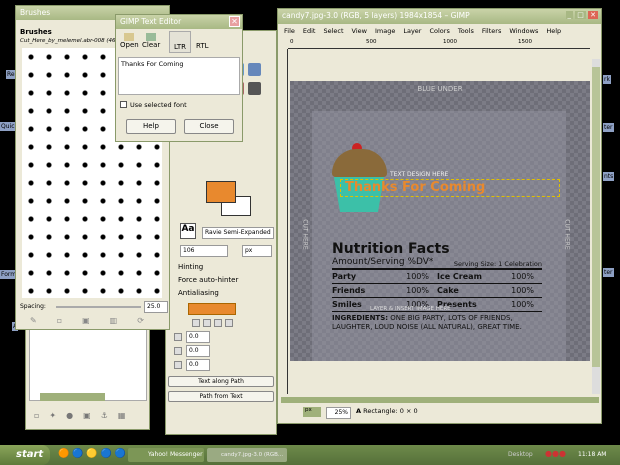 The image size is (620, 465). Describe the element at coordinates (198, 365) in the screenshot. I see `letter-spacing-field: 0.0` at that location.